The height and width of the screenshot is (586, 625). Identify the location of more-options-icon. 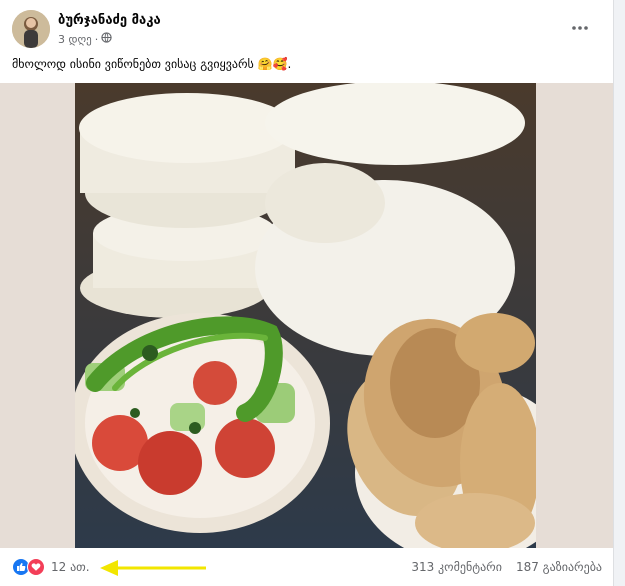
(580, 28).